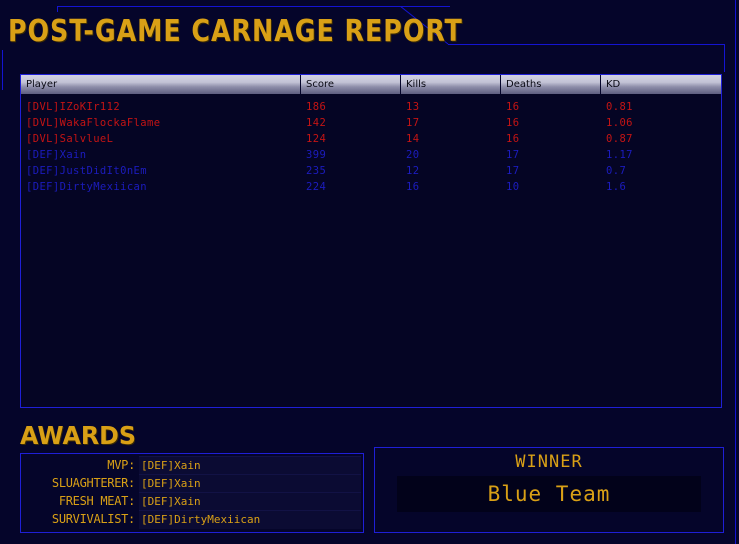  Describe the element at coordinates (371, 139) in the screenshot. I see `table-row: [DVL]SalvlueL 124 14 16 0.87` at that location.